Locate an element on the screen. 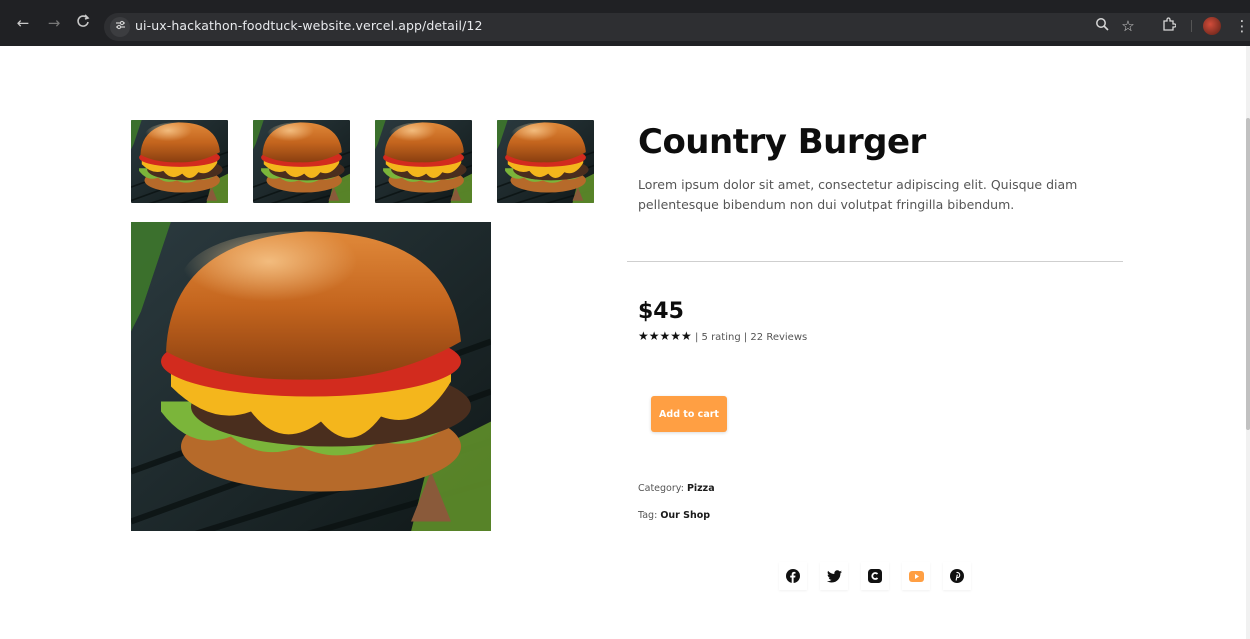  rating-row: ★★★★★ | 5 rating | 22 Reviews is located at coordinates (722, 336).